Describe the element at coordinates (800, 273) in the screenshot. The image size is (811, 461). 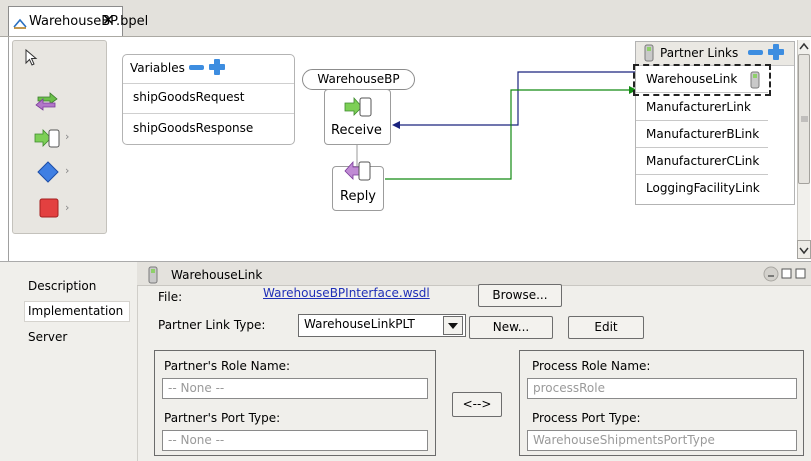
I see `restore-icon` at that location.